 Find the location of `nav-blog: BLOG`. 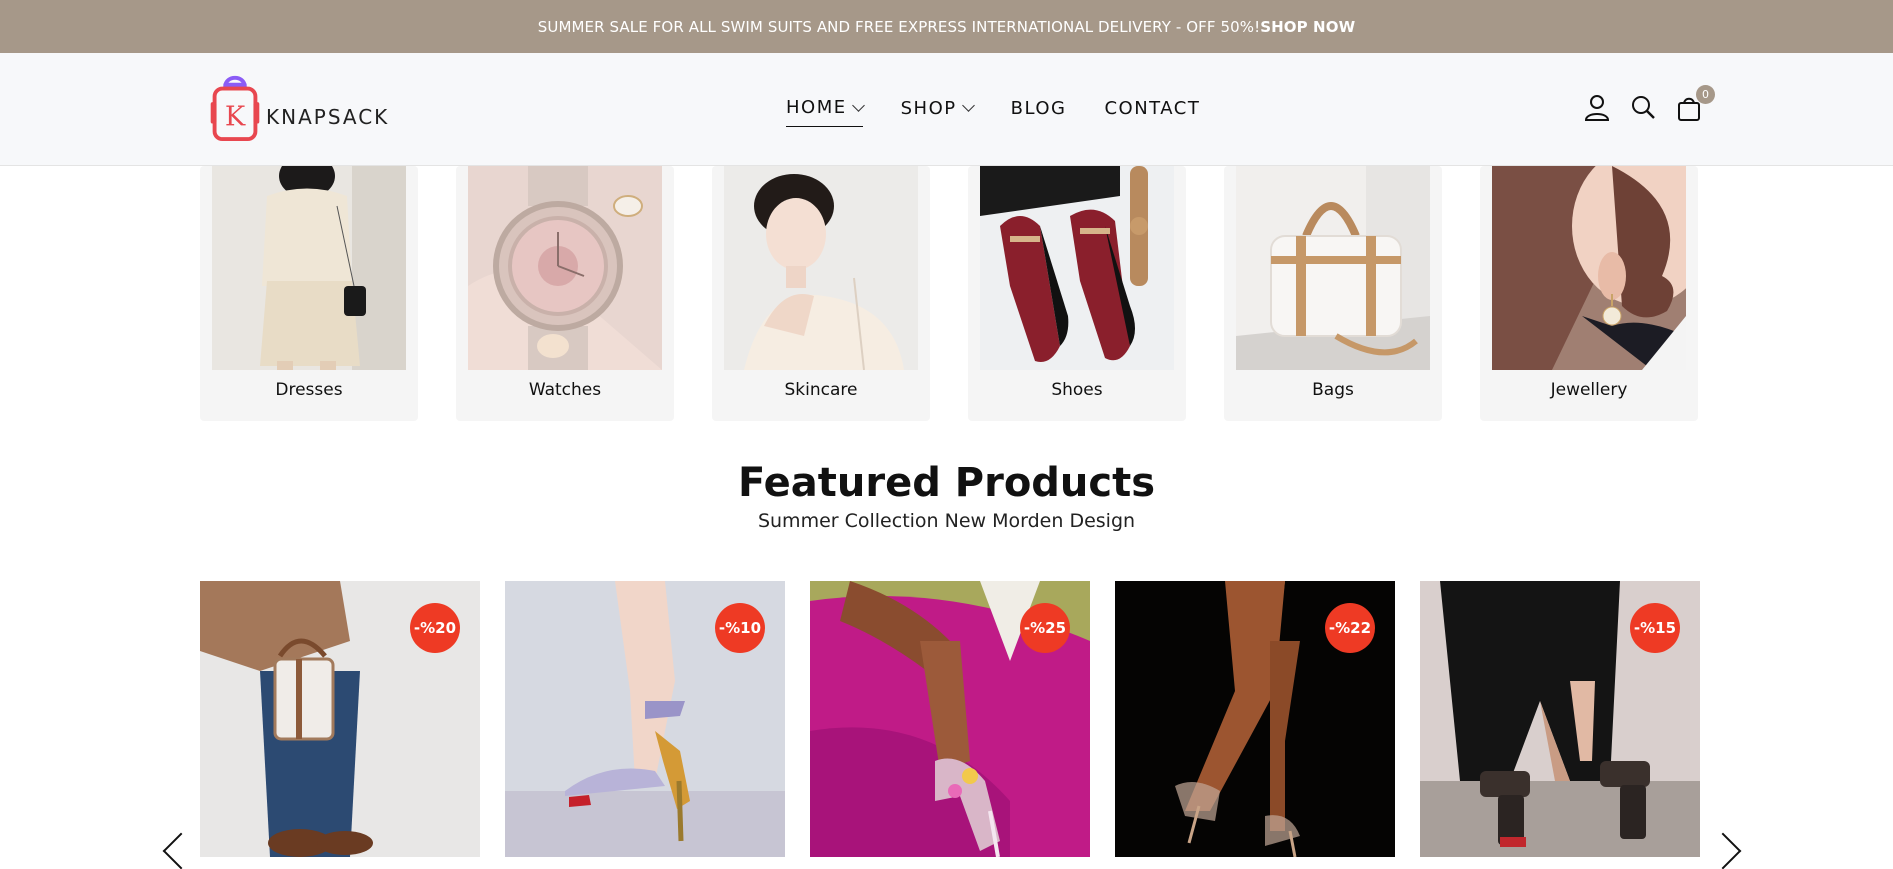

nav-blog: BLOG is located at coordinates (1039, 112).